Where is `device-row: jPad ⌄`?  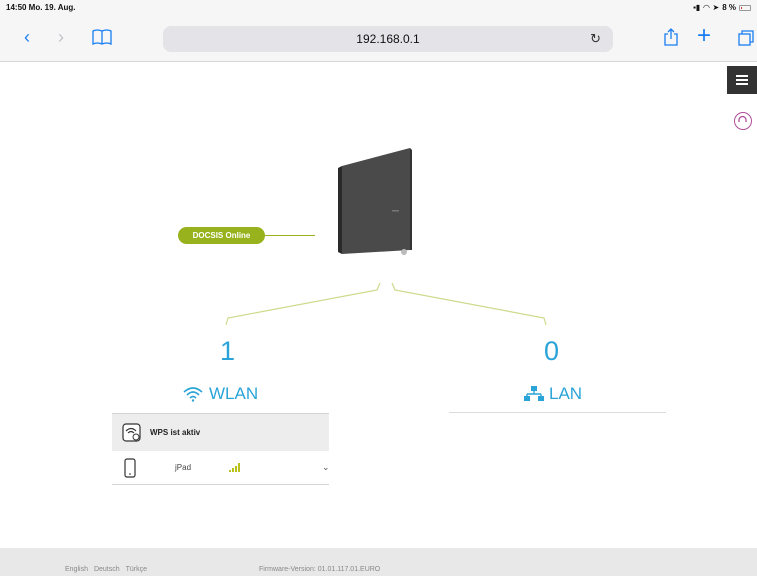
device-row: jPad ⌄ is located at coordinates (221, 468).